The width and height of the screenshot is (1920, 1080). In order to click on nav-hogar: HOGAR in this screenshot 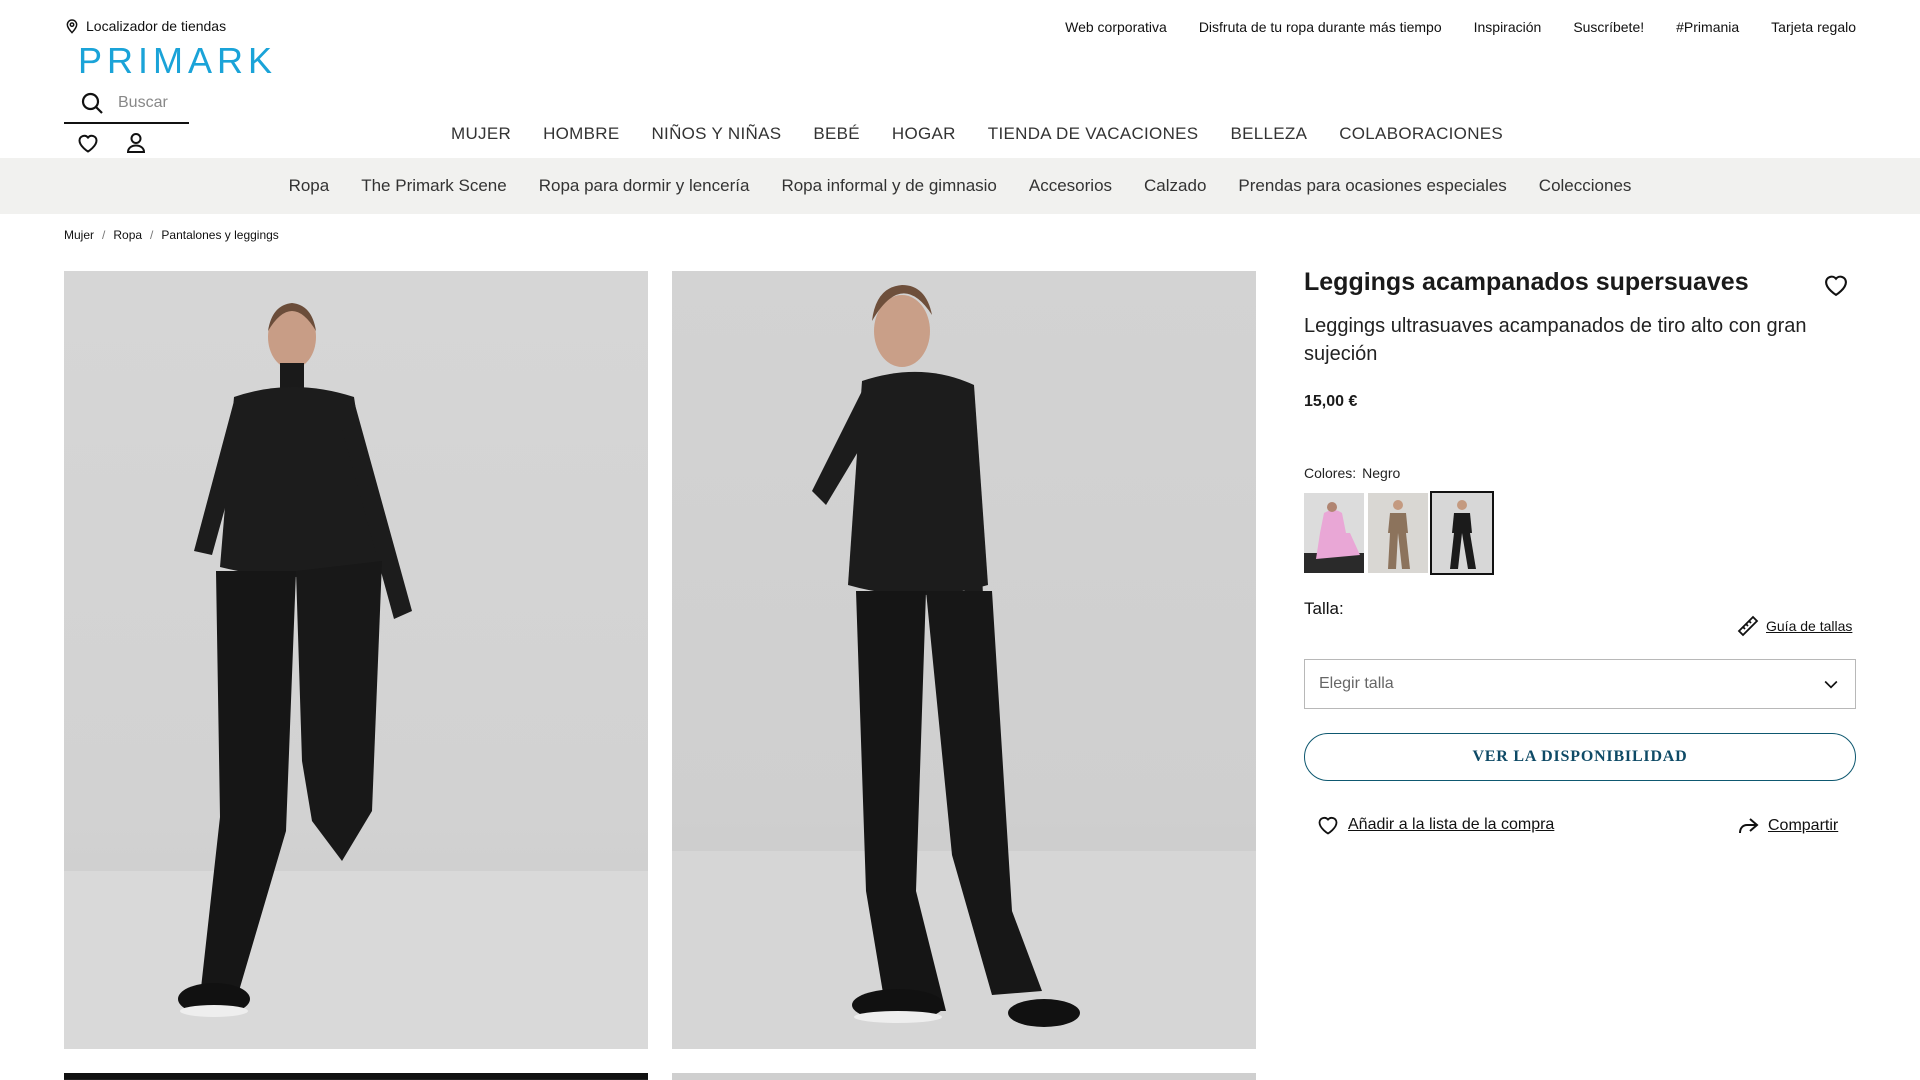, I will do `click(924, 134)`.